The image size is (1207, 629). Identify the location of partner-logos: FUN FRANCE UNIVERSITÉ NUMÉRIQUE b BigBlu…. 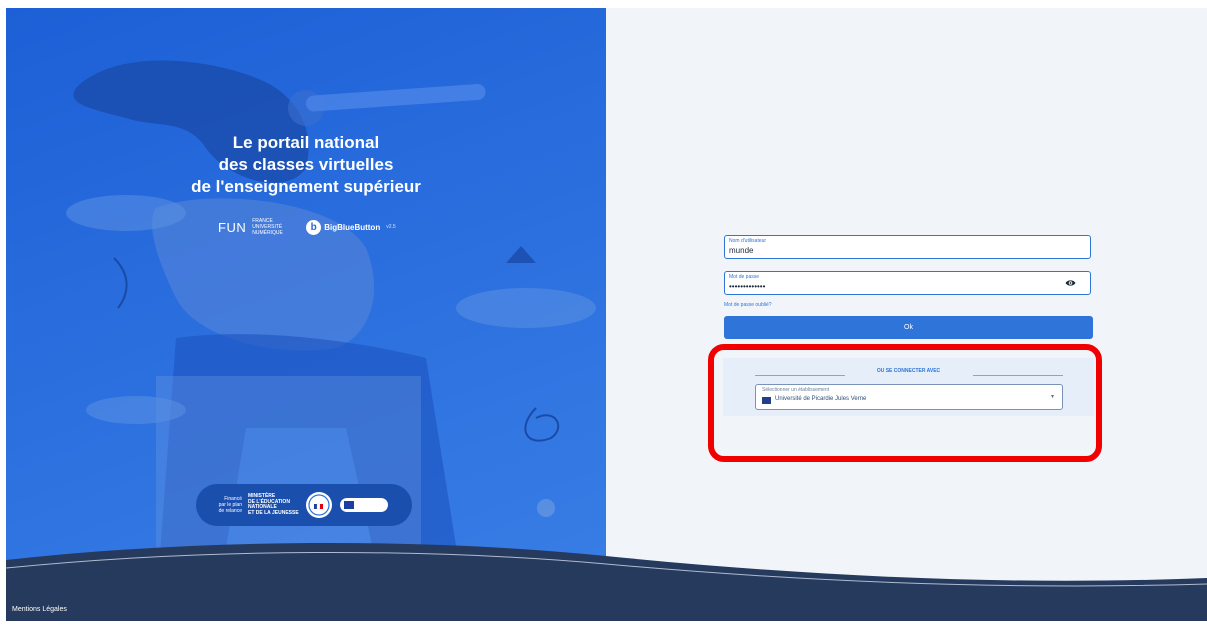
(307, 227).